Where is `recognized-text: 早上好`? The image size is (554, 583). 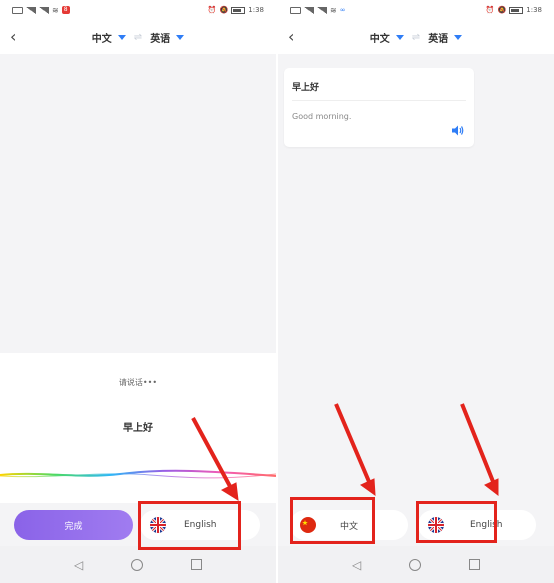 recognized-text: 早上好 is located at coordinates (138, 428).